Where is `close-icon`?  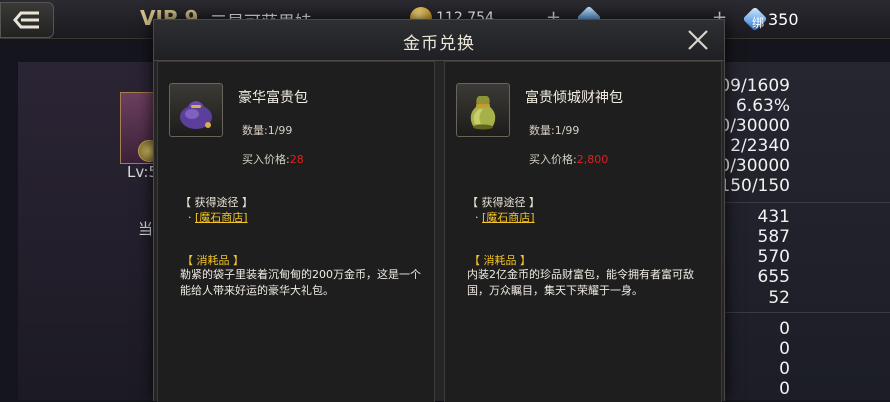
close-icon is located at coordinates (698, 40).